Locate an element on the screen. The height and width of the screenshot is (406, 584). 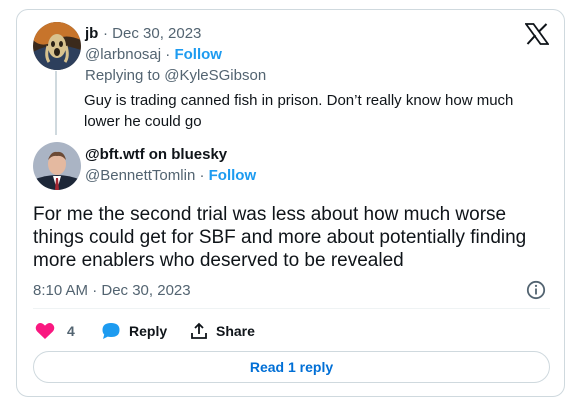
parent-handle: @larbnosaj is located at coordinates (123, 54).